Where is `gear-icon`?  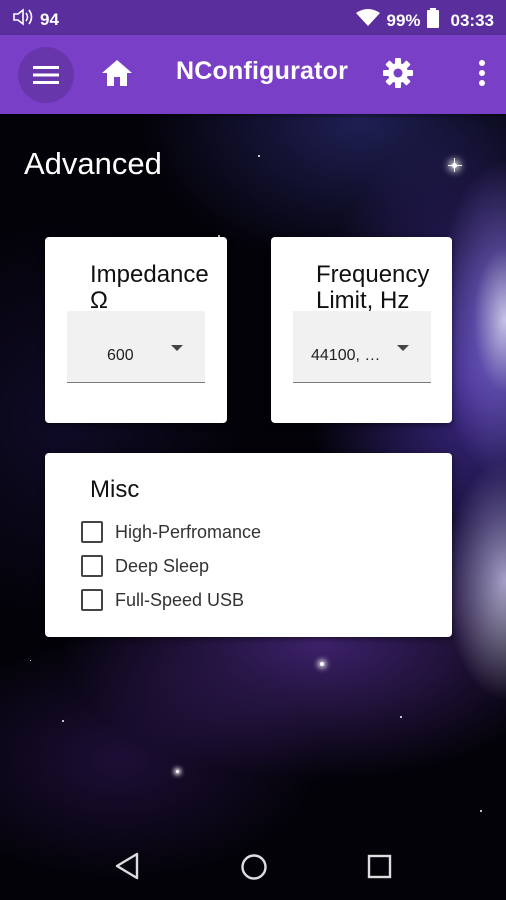 gear-icon is located at coordinates (398, 75).